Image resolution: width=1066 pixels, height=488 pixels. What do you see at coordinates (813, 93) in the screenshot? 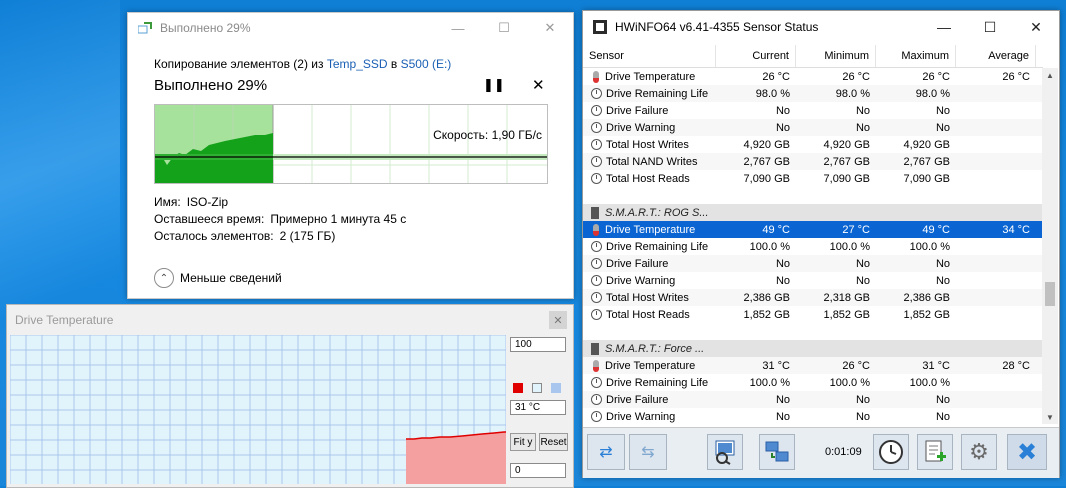
I see `sensor-row: Drive Remaining Life 98.0 % 98.0 % 98.0 %` at bounding box center [813, 93].